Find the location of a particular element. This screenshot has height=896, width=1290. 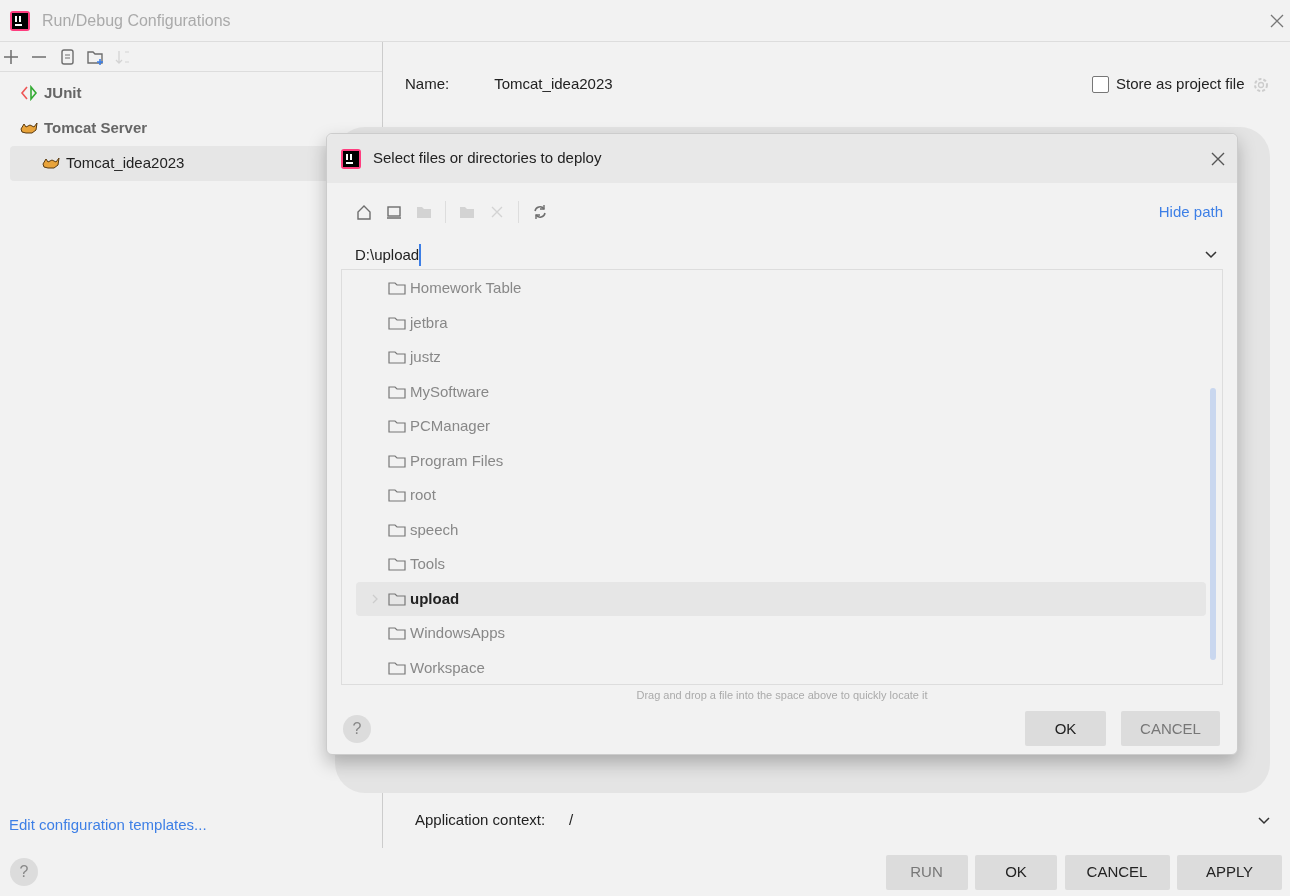

refresh-icon is located at coordinates (540, 212).